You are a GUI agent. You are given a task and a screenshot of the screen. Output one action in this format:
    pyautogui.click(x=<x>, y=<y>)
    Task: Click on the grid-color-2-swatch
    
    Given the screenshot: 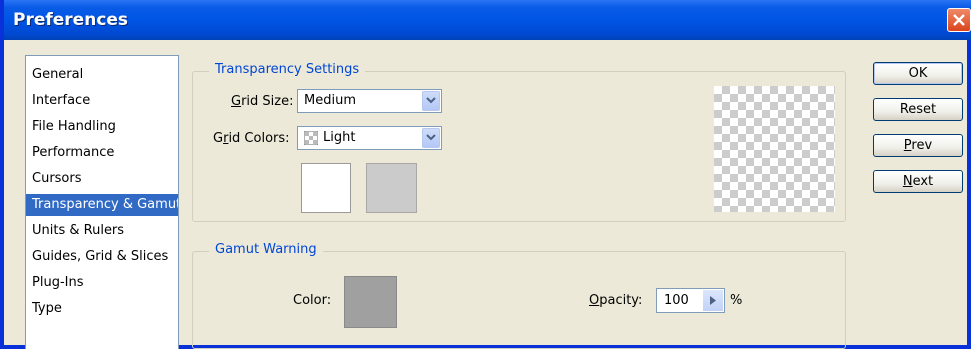 What is the action you would take?
    pyautogui.click(x=391, y=188)
    